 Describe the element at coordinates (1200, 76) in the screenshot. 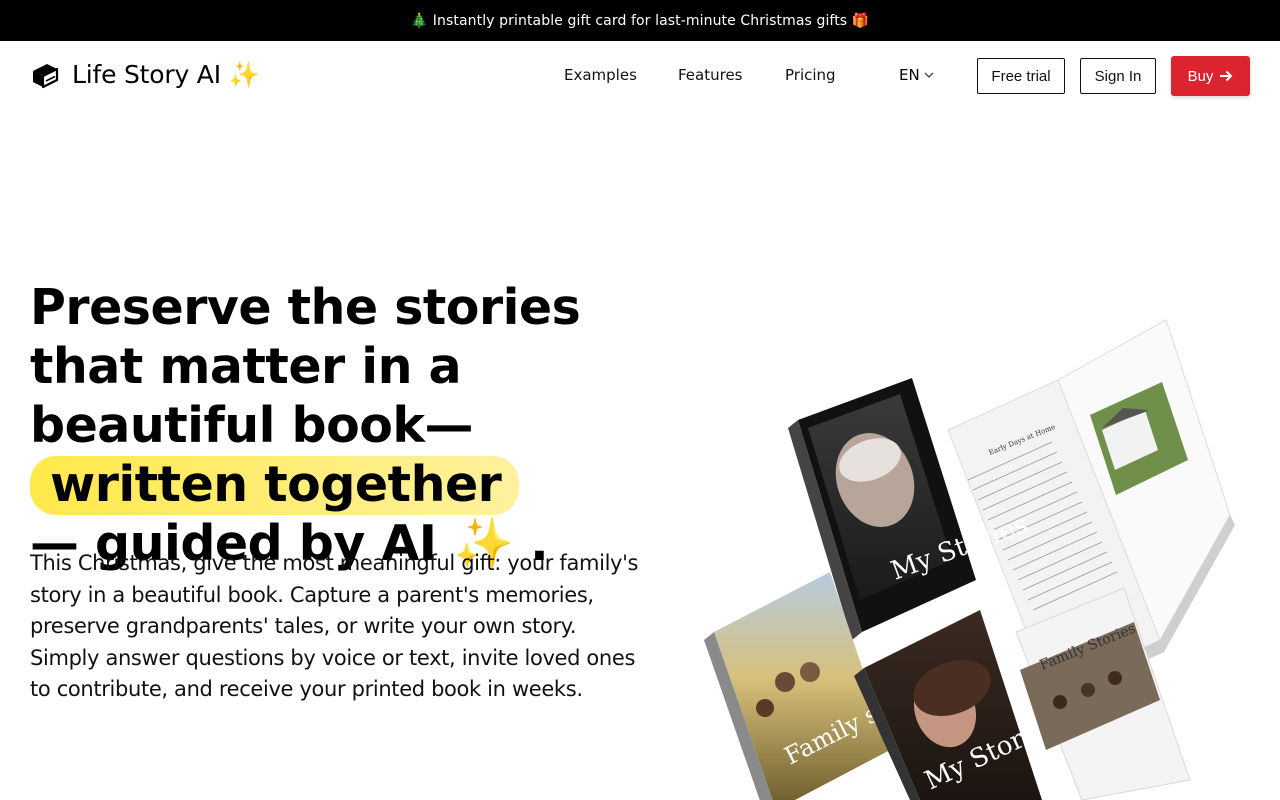

I see `buy-label: Buy` at that location.